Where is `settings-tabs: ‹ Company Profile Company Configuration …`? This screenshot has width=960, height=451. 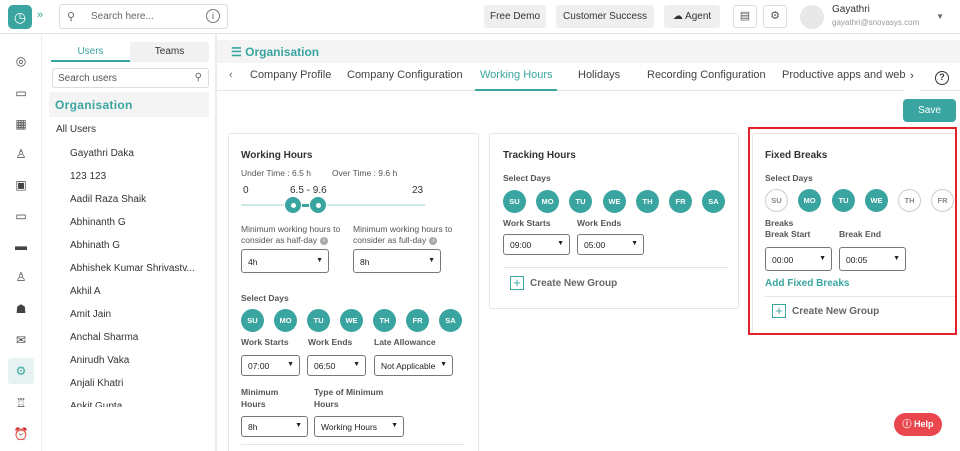 settings-tabs: ‹ Company Profile Company Configuration … is located at coordinates (588, 77).